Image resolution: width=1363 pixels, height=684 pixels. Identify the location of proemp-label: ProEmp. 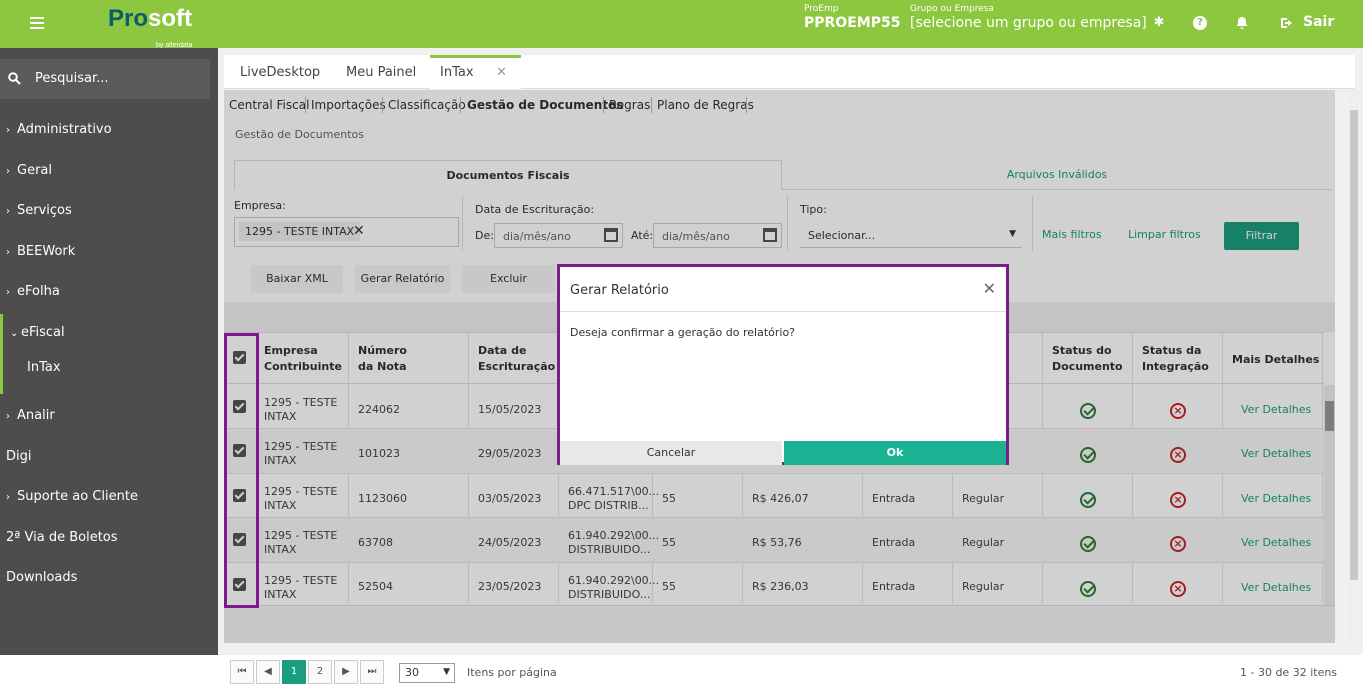
(821, 9).